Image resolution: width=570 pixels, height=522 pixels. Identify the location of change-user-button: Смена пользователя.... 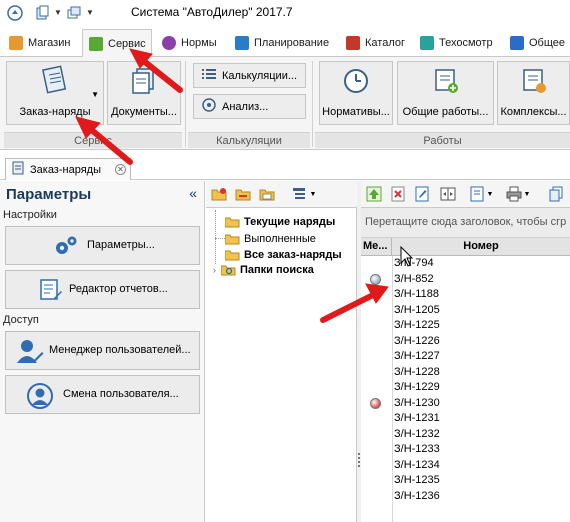
(102, 394).